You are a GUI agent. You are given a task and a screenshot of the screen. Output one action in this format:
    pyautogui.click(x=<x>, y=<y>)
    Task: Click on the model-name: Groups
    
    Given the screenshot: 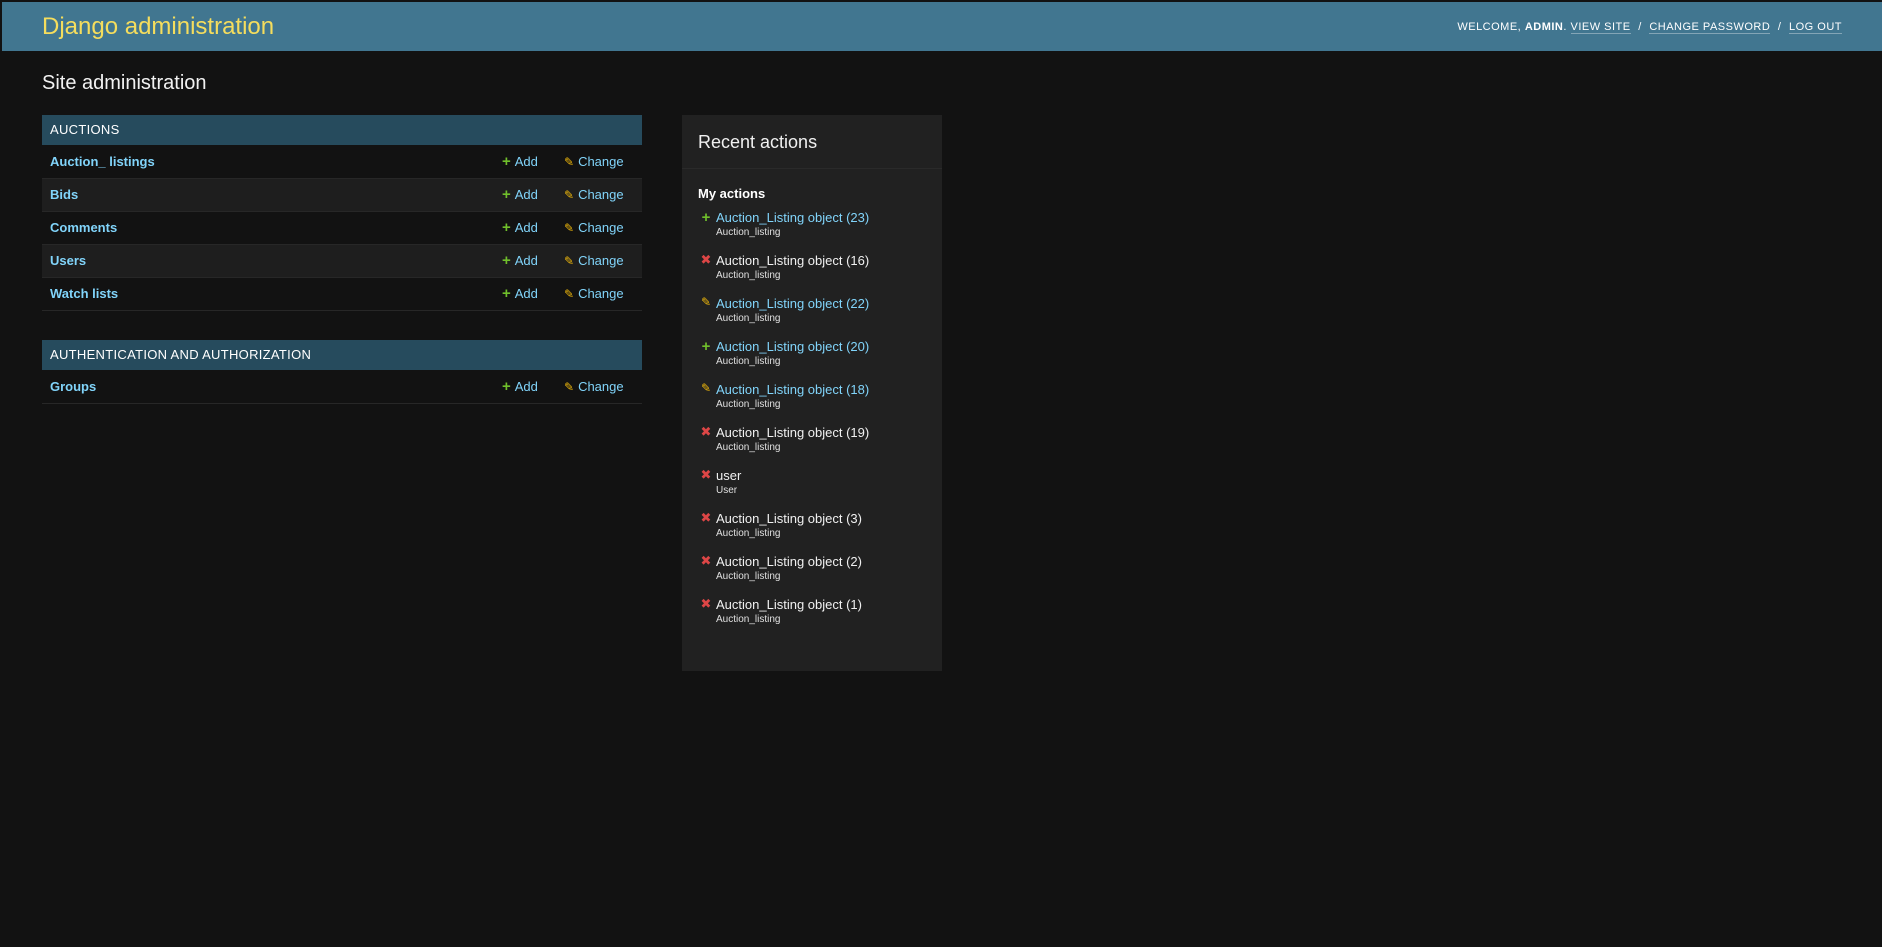 What is the action you would take?
    pyautogui.click(x=272, y=387)
    